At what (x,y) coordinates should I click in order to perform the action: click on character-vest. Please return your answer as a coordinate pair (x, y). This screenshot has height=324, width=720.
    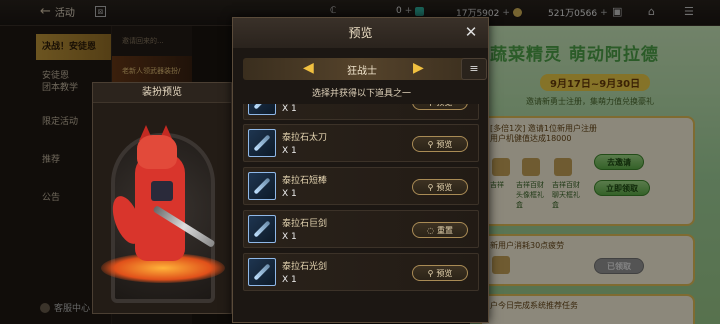
    Looking at the image, I should click on (162, 191).